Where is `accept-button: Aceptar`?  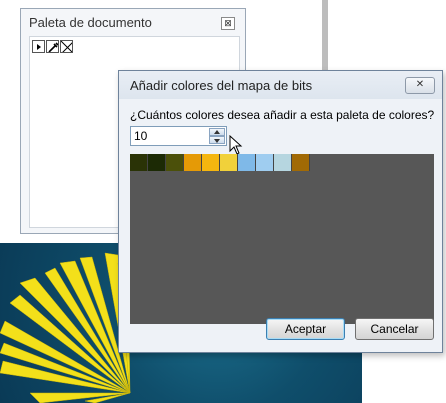
accept-button: Aceptar is located at coordinates (305, 329).